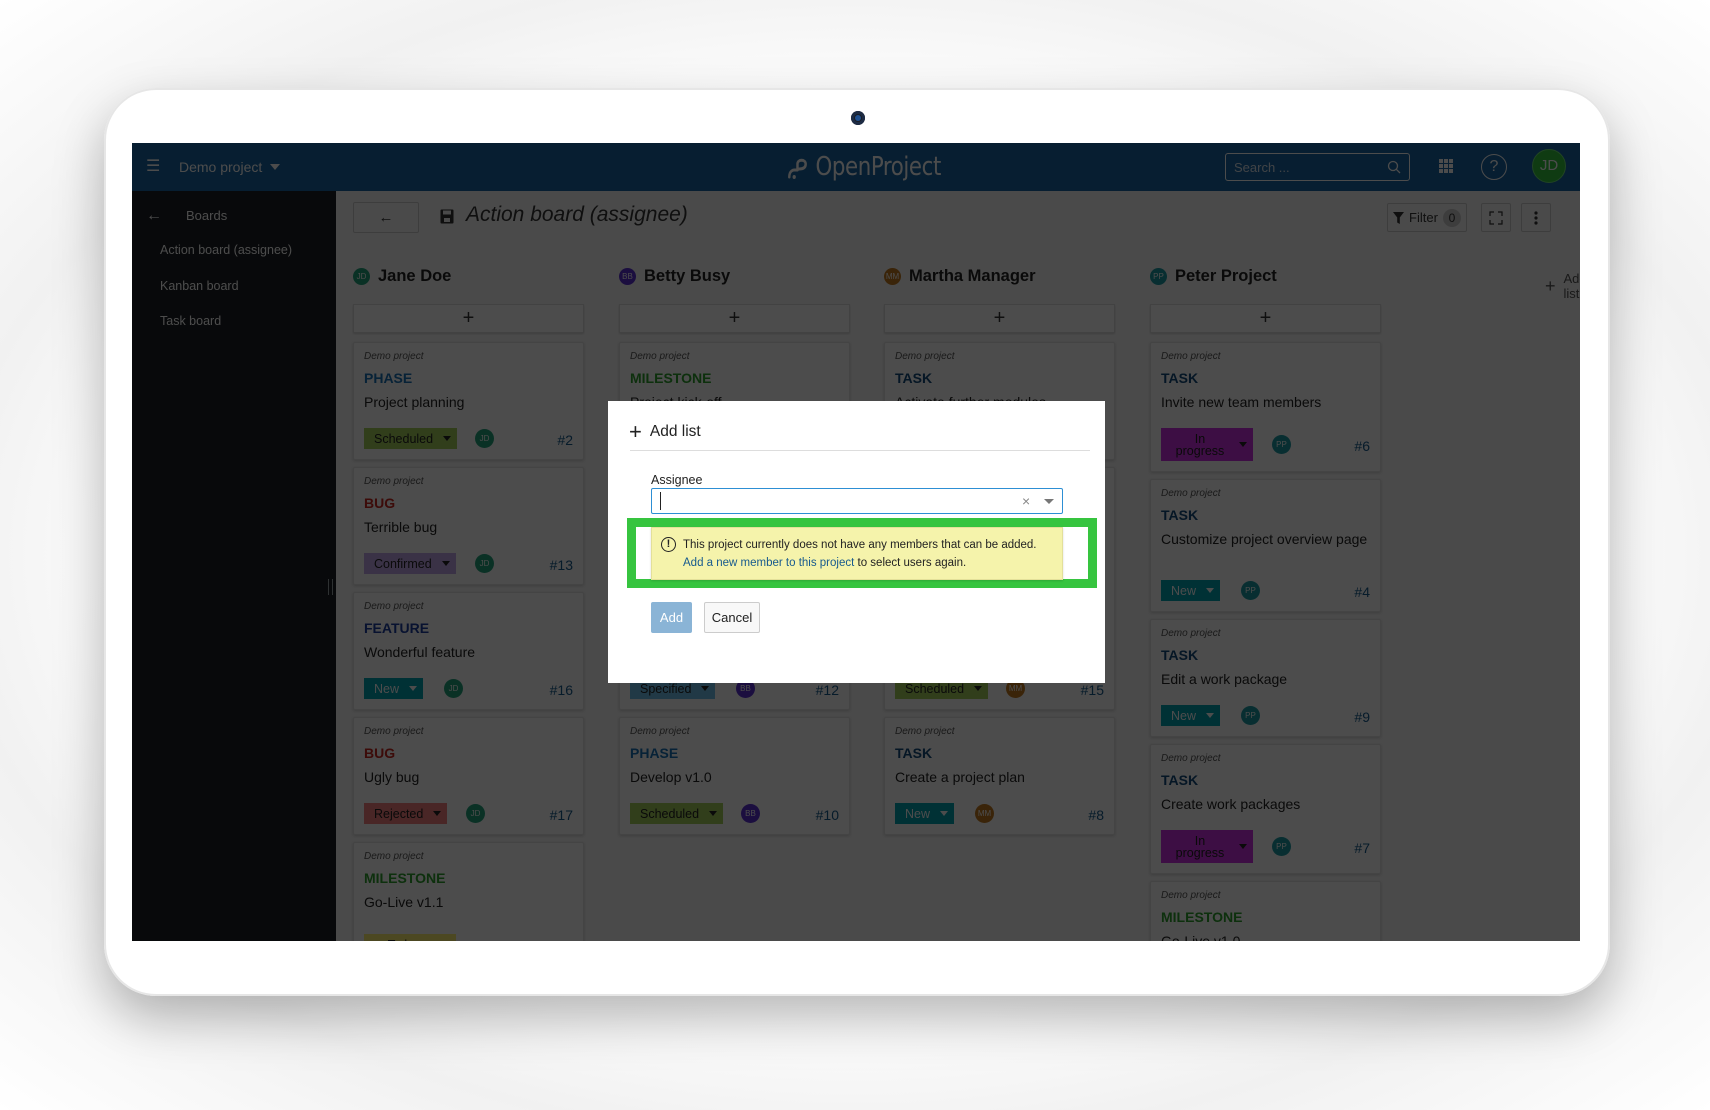 This screenshot has width=1710, height=1110. What do you see at coordinates (675, 431) in the screenshot?
I see `modal-title-text: Add list` at bounding box center [675, 431].